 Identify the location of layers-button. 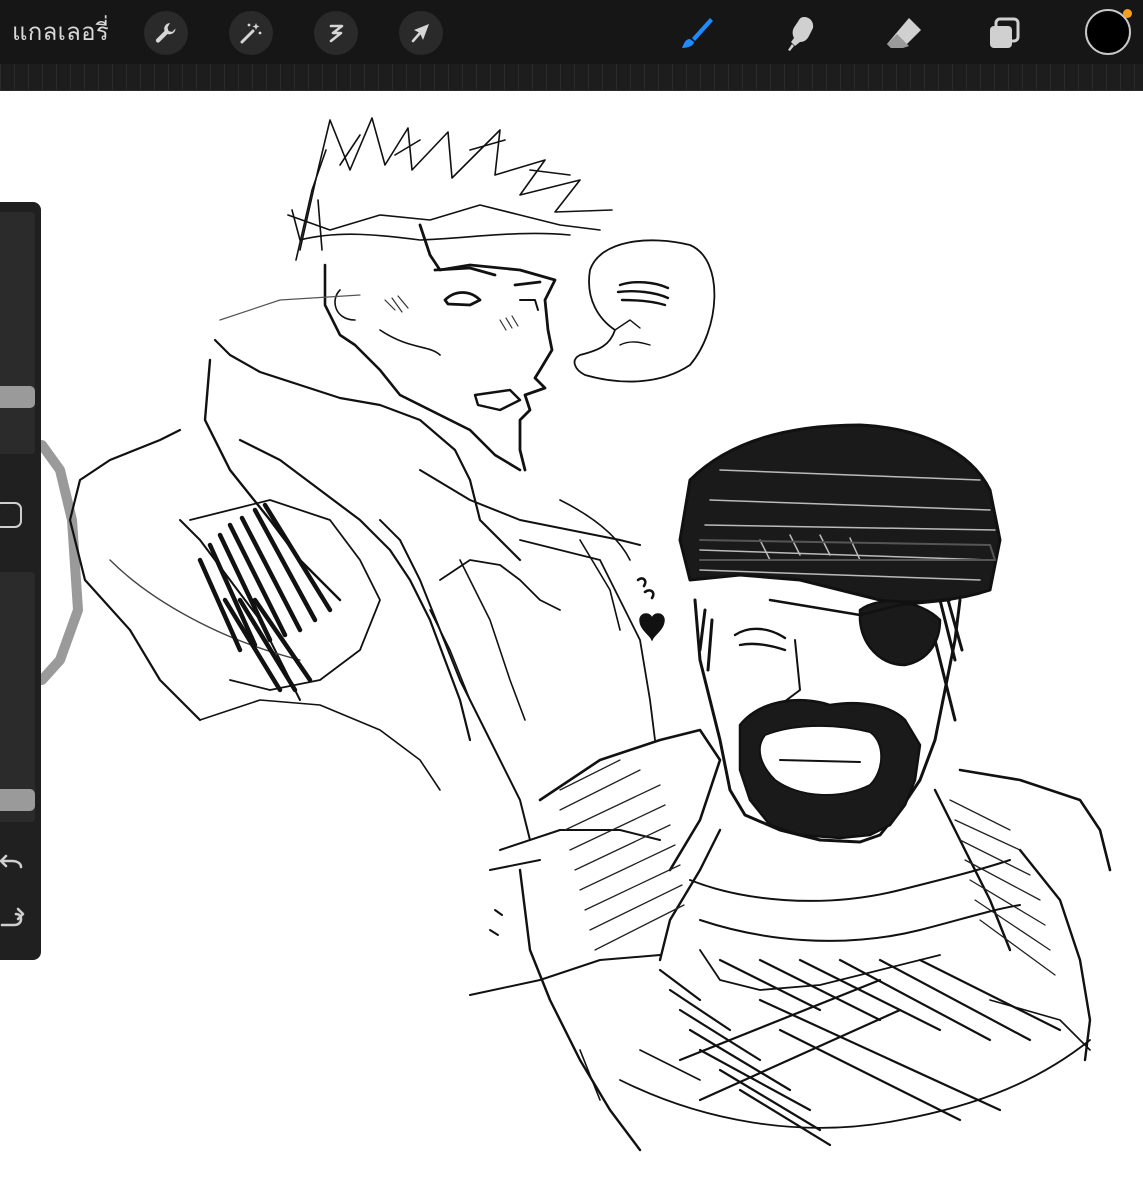
(1004, 34).